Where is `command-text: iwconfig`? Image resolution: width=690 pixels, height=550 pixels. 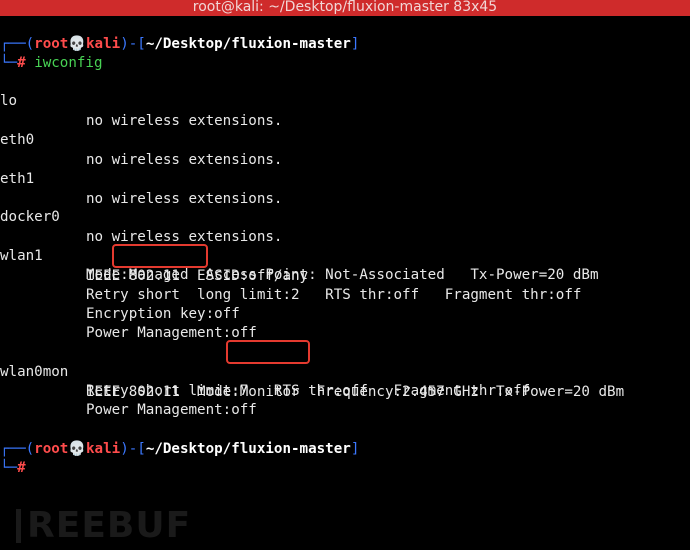 command-text: iwconfig is located at coordinates (68, 63).